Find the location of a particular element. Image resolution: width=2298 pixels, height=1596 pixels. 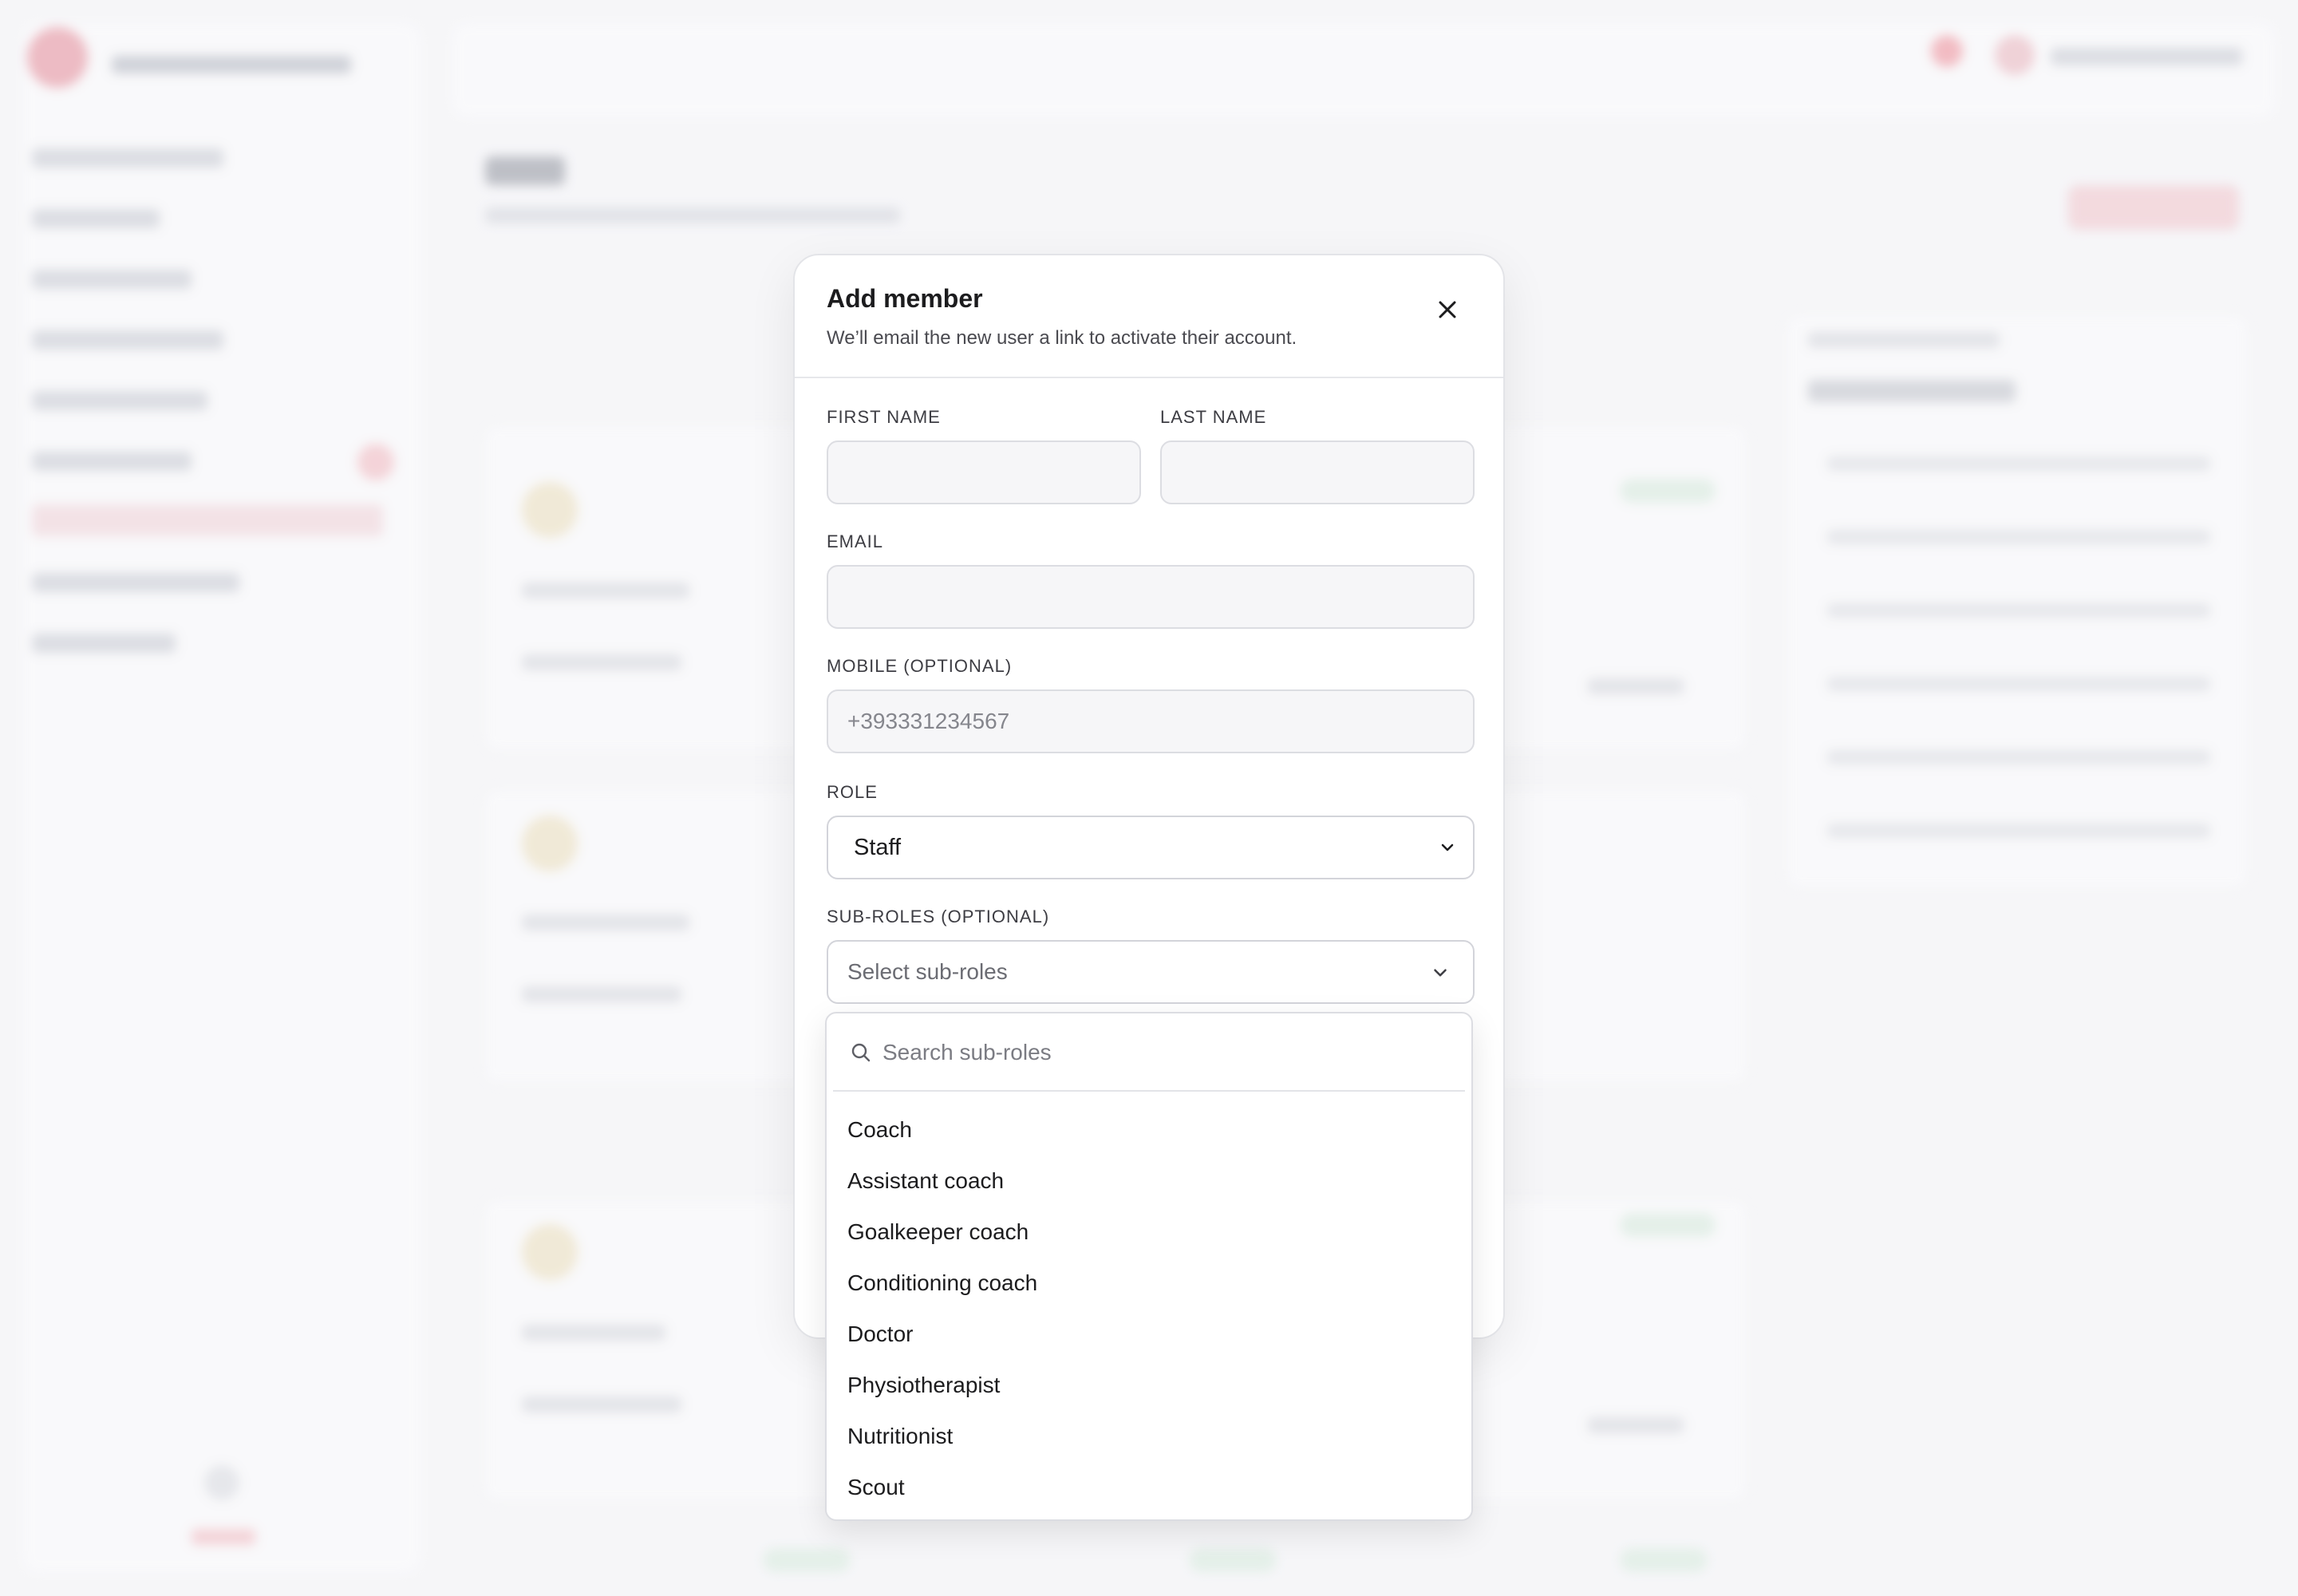

close-button is located at coordinates (1448, 309).